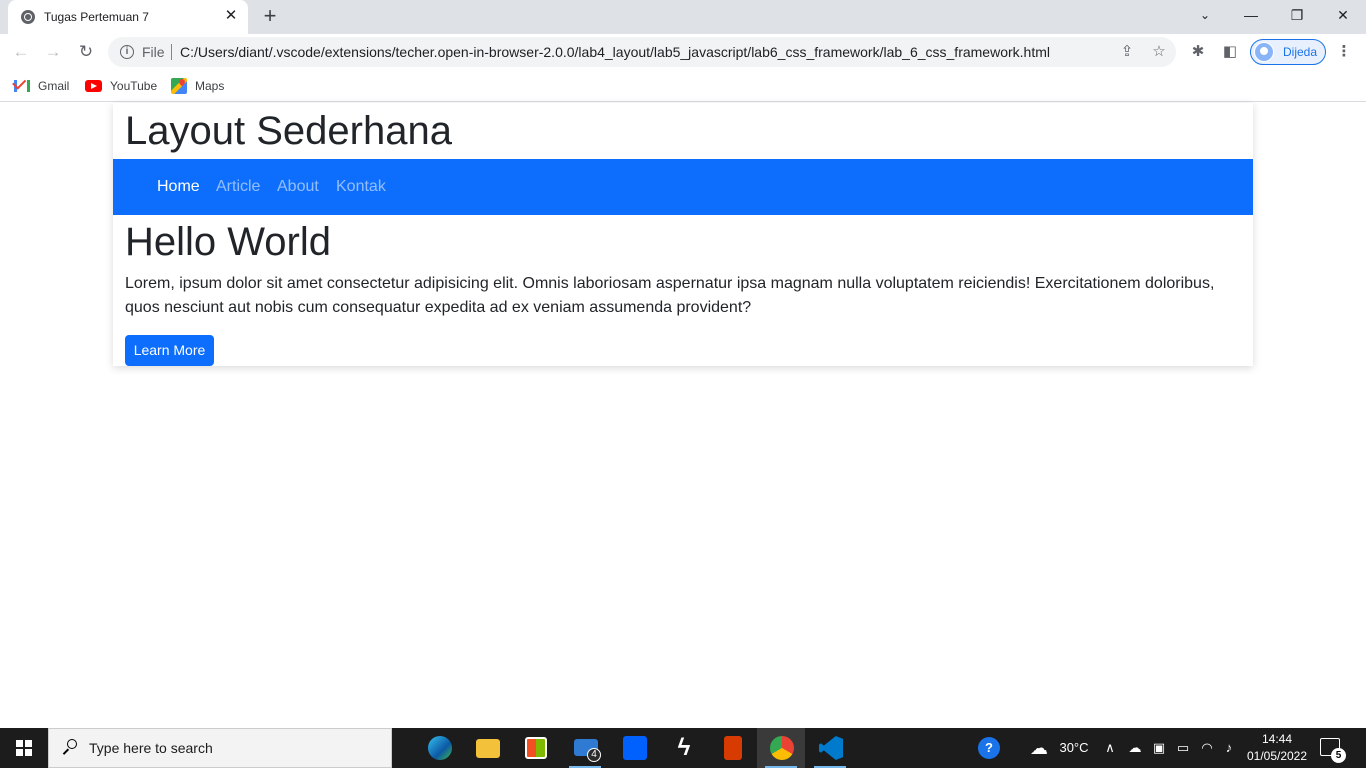 The image size is (1366, 768). I want to click on hero-title: Hello World, so click(228, 242).